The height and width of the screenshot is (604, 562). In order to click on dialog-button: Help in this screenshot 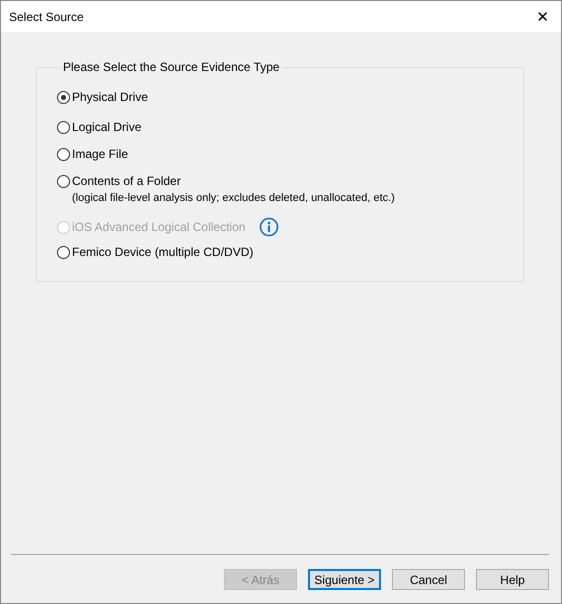, I will do `click(512, 579)`.